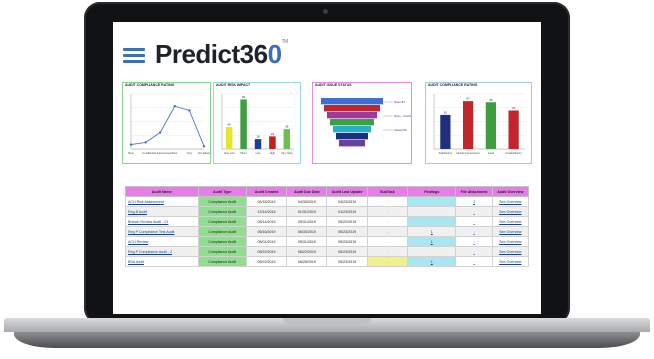 The image size is (654, 359). What do you see at coordinates (432, 191) in the screenshot?
I see `column-header: Findings` at bounding box center [432, 191].